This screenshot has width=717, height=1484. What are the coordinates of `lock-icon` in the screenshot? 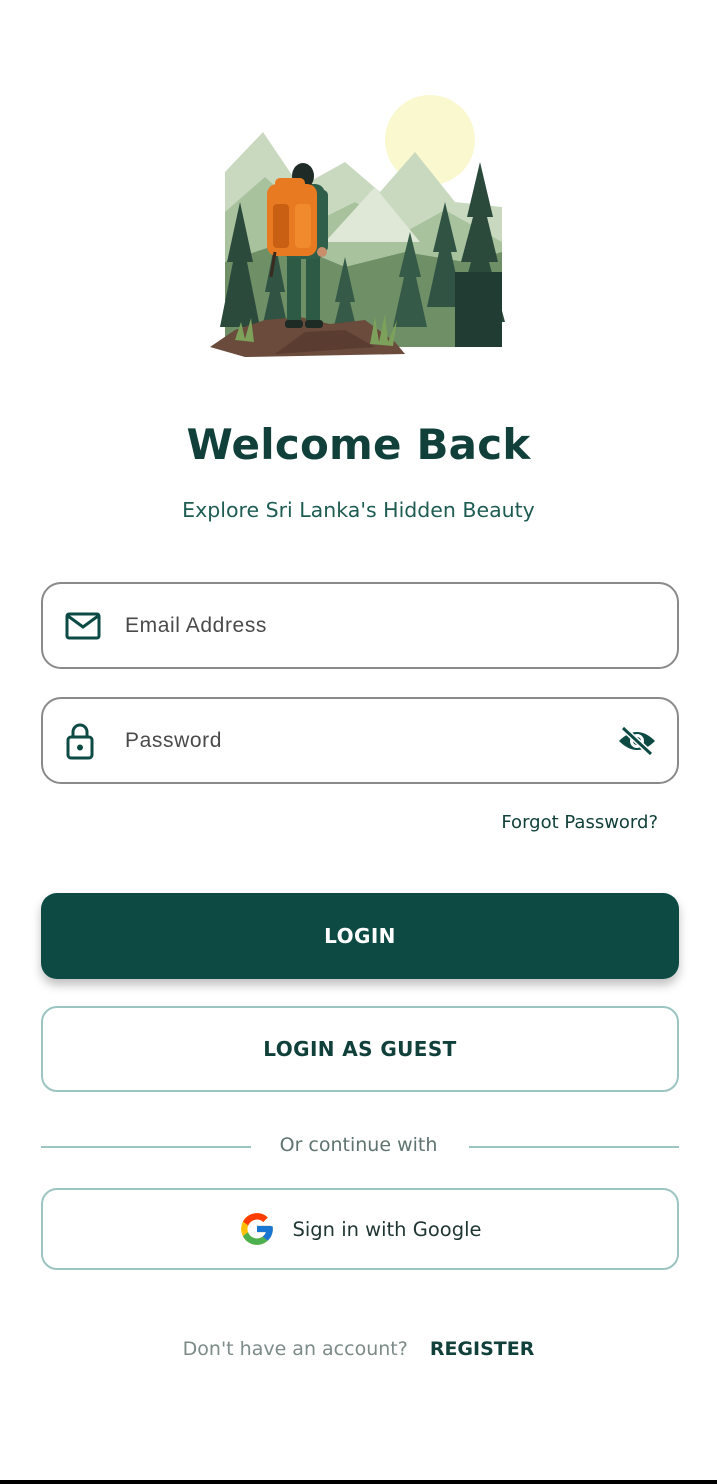 It's located at (80, 741).